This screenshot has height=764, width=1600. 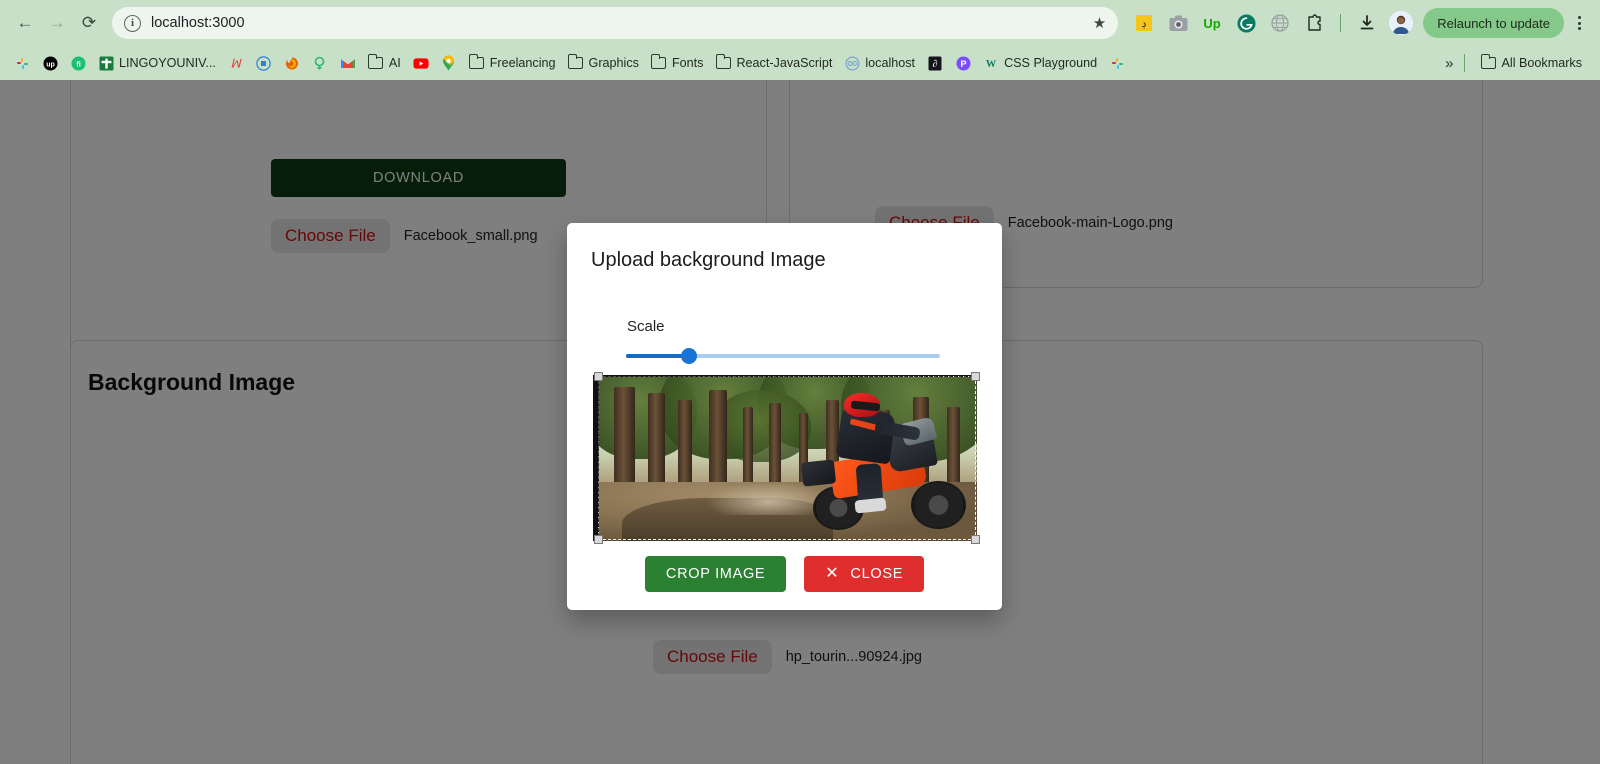 I want to click on gmail-icon, so click(x=348, y=63).